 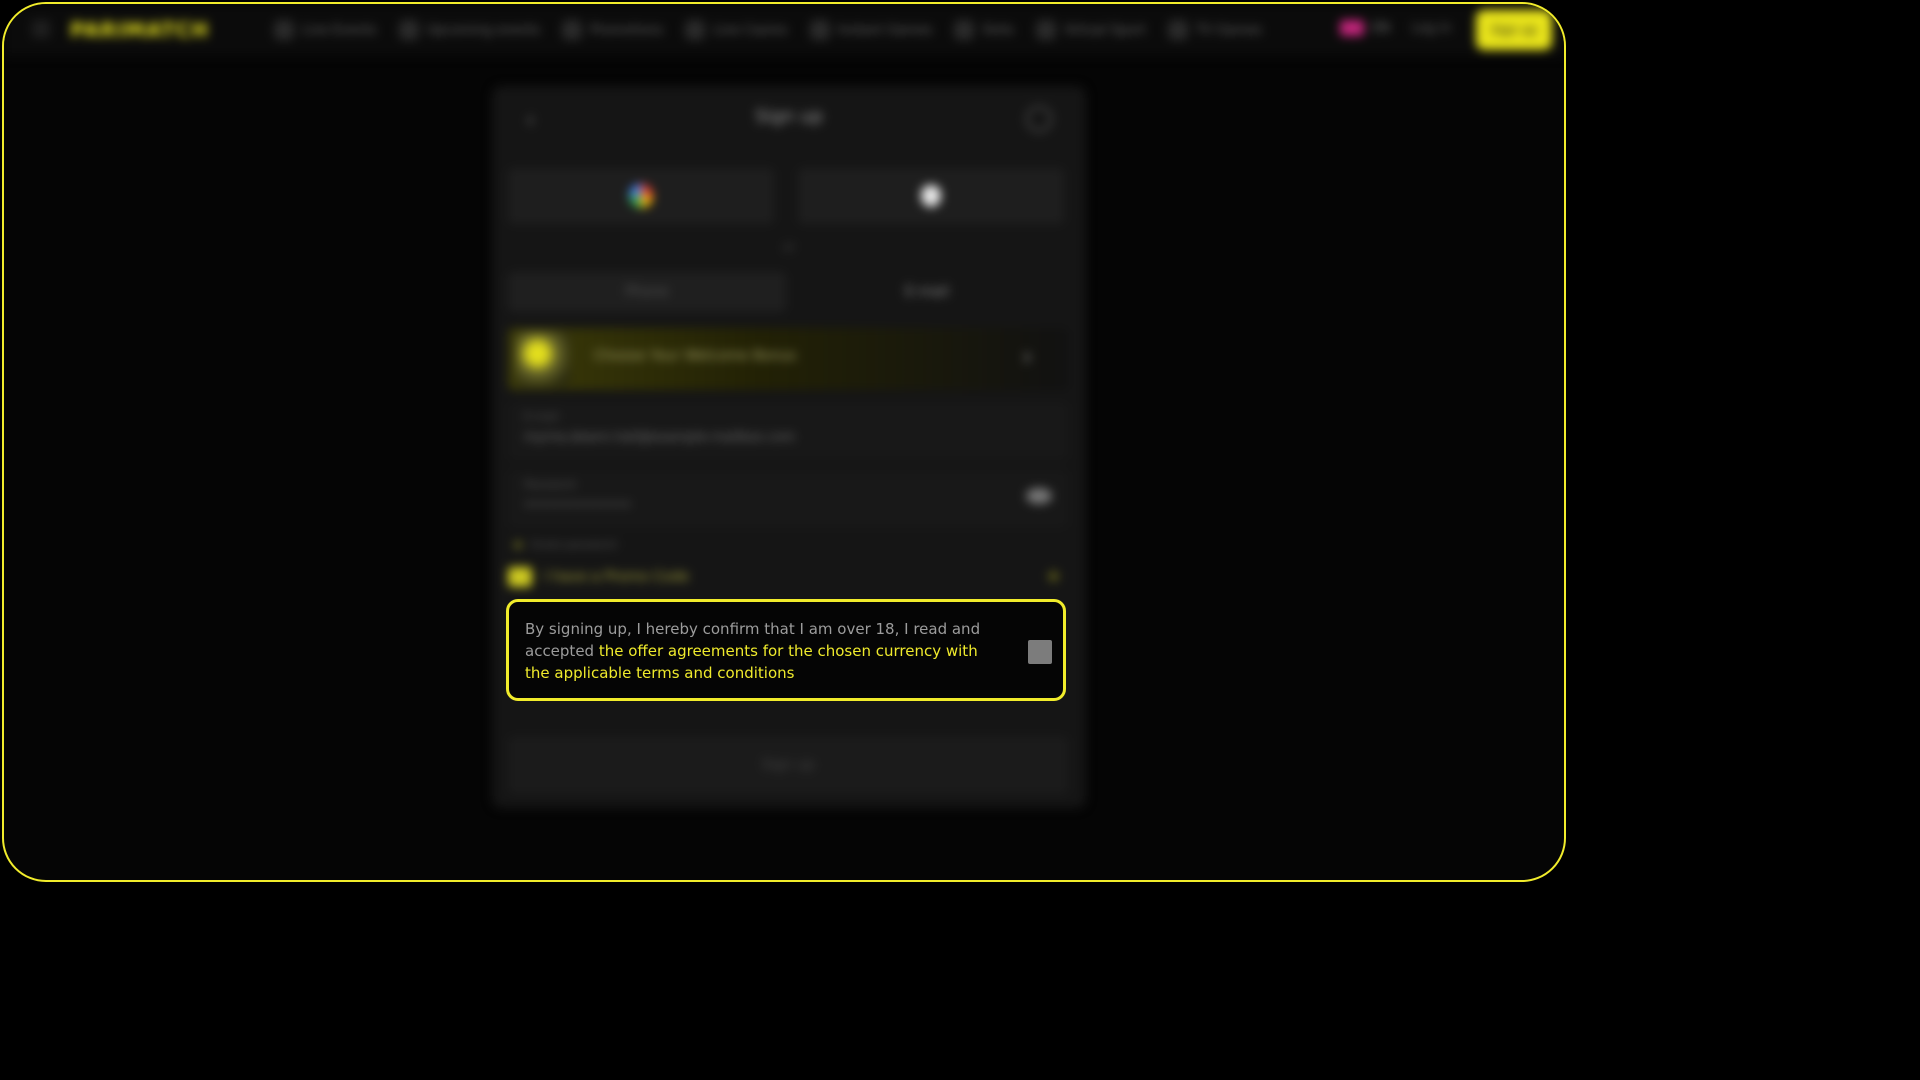 I want to click on nav-item-virtual-sport: Virtual Sport, so click(x=1091, y=30).